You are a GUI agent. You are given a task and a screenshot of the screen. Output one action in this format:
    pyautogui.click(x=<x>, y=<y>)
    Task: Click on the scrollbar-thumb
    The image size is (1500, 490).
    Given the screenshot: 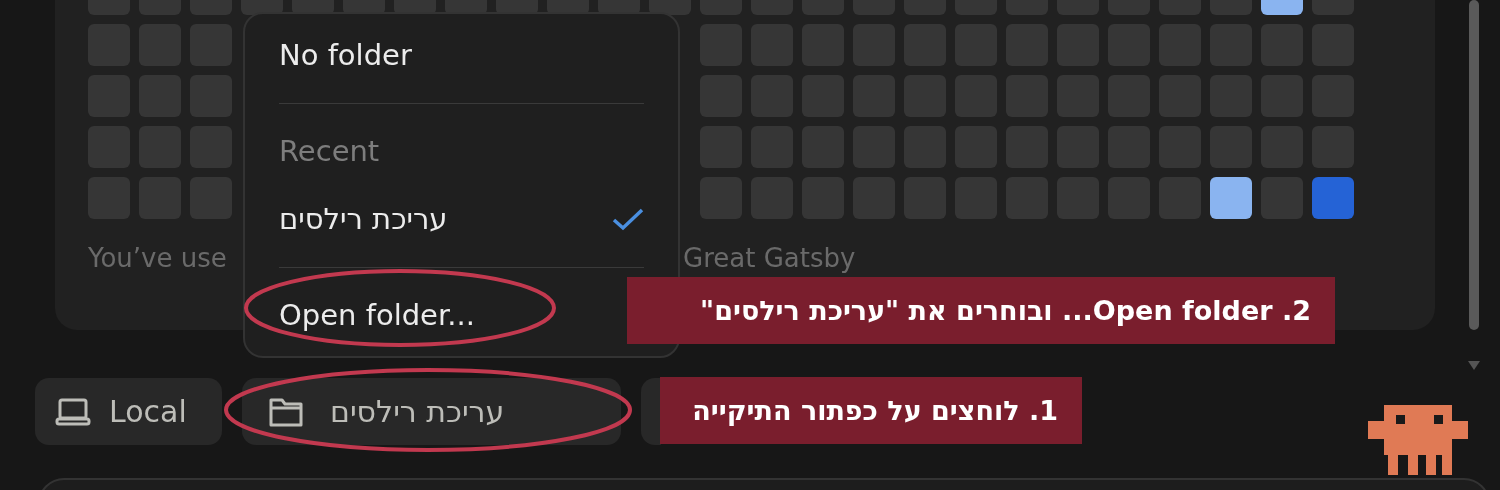 What is the action you would take?
    pyautogui.click(x=1474, y=165)
    